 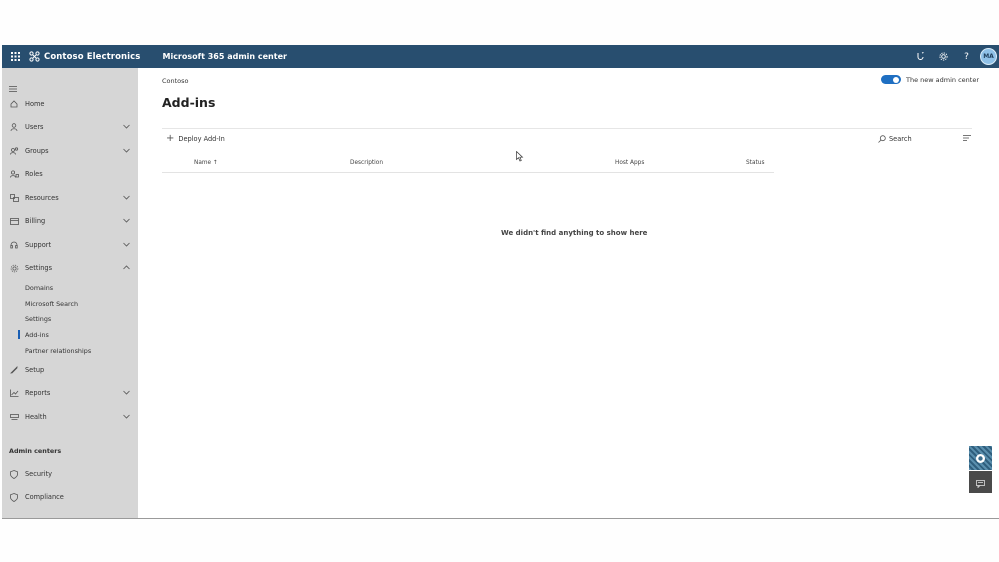 I want to click on sidebar-item-setup: Setup, so click(x=70, y=370).